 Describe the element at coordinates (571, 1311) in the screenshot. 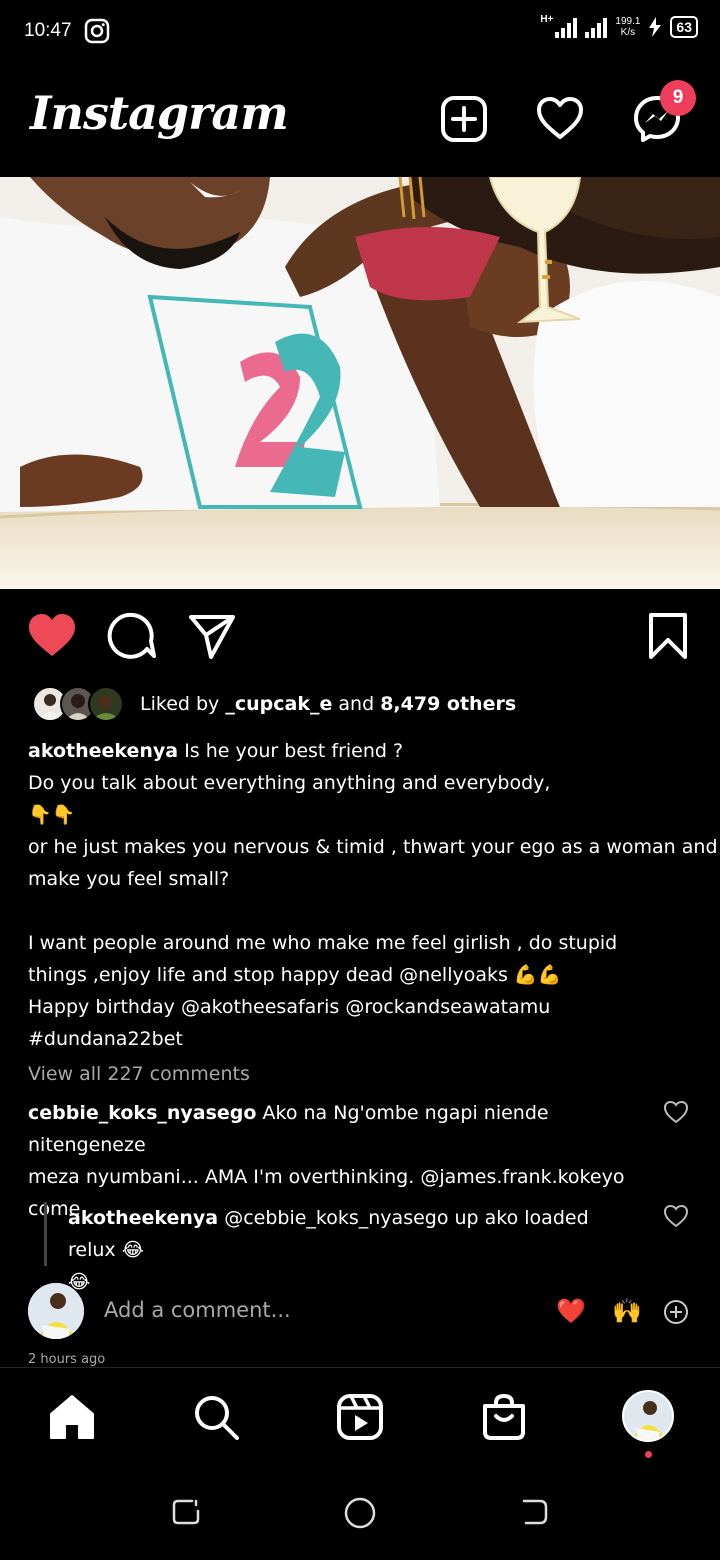

I see `quick-emoji-heart: ❤️` at that location.